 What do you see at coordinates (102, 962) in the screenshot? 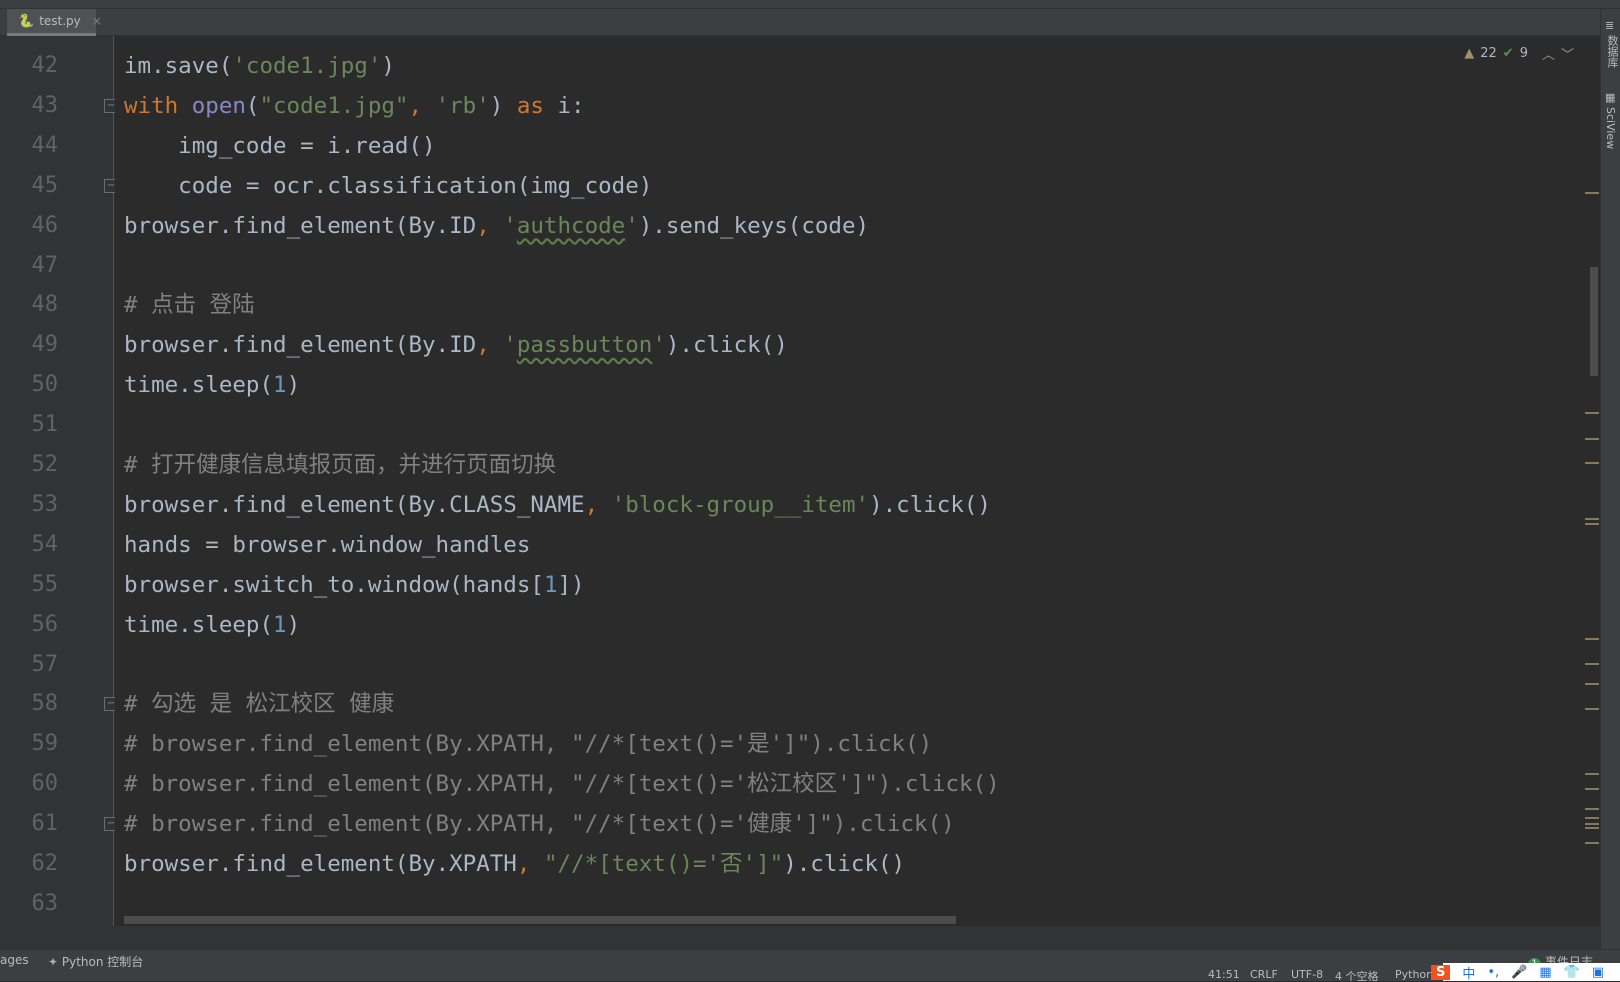
I see `python-console-label: Python 控制台` at bounding box center [102, 962].